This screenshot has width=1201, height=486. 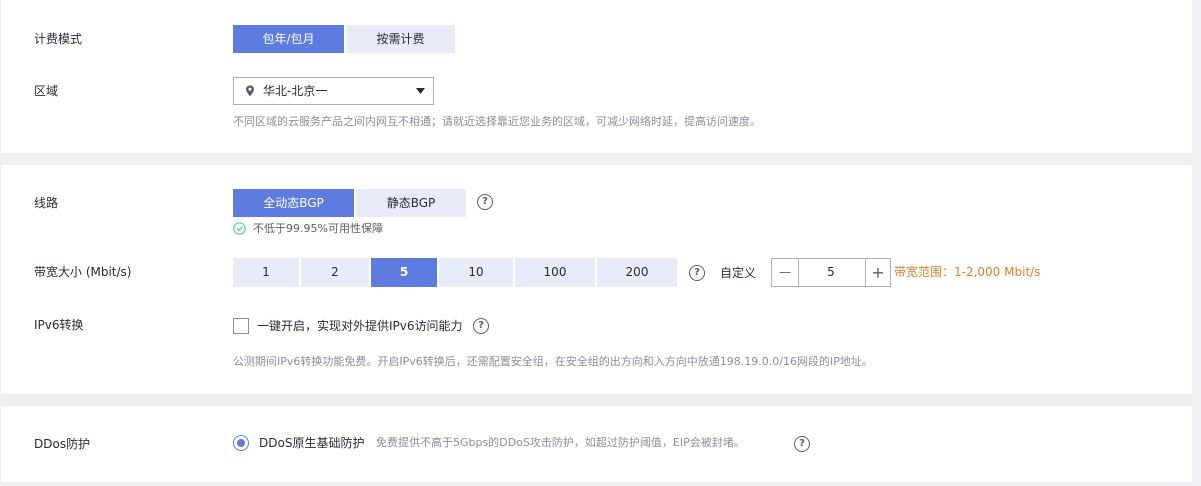 What do you see at coordinates (335, 272) in the screenshot?
I see `bandwidth-option-2: 2` at bounding box center [335, 272].